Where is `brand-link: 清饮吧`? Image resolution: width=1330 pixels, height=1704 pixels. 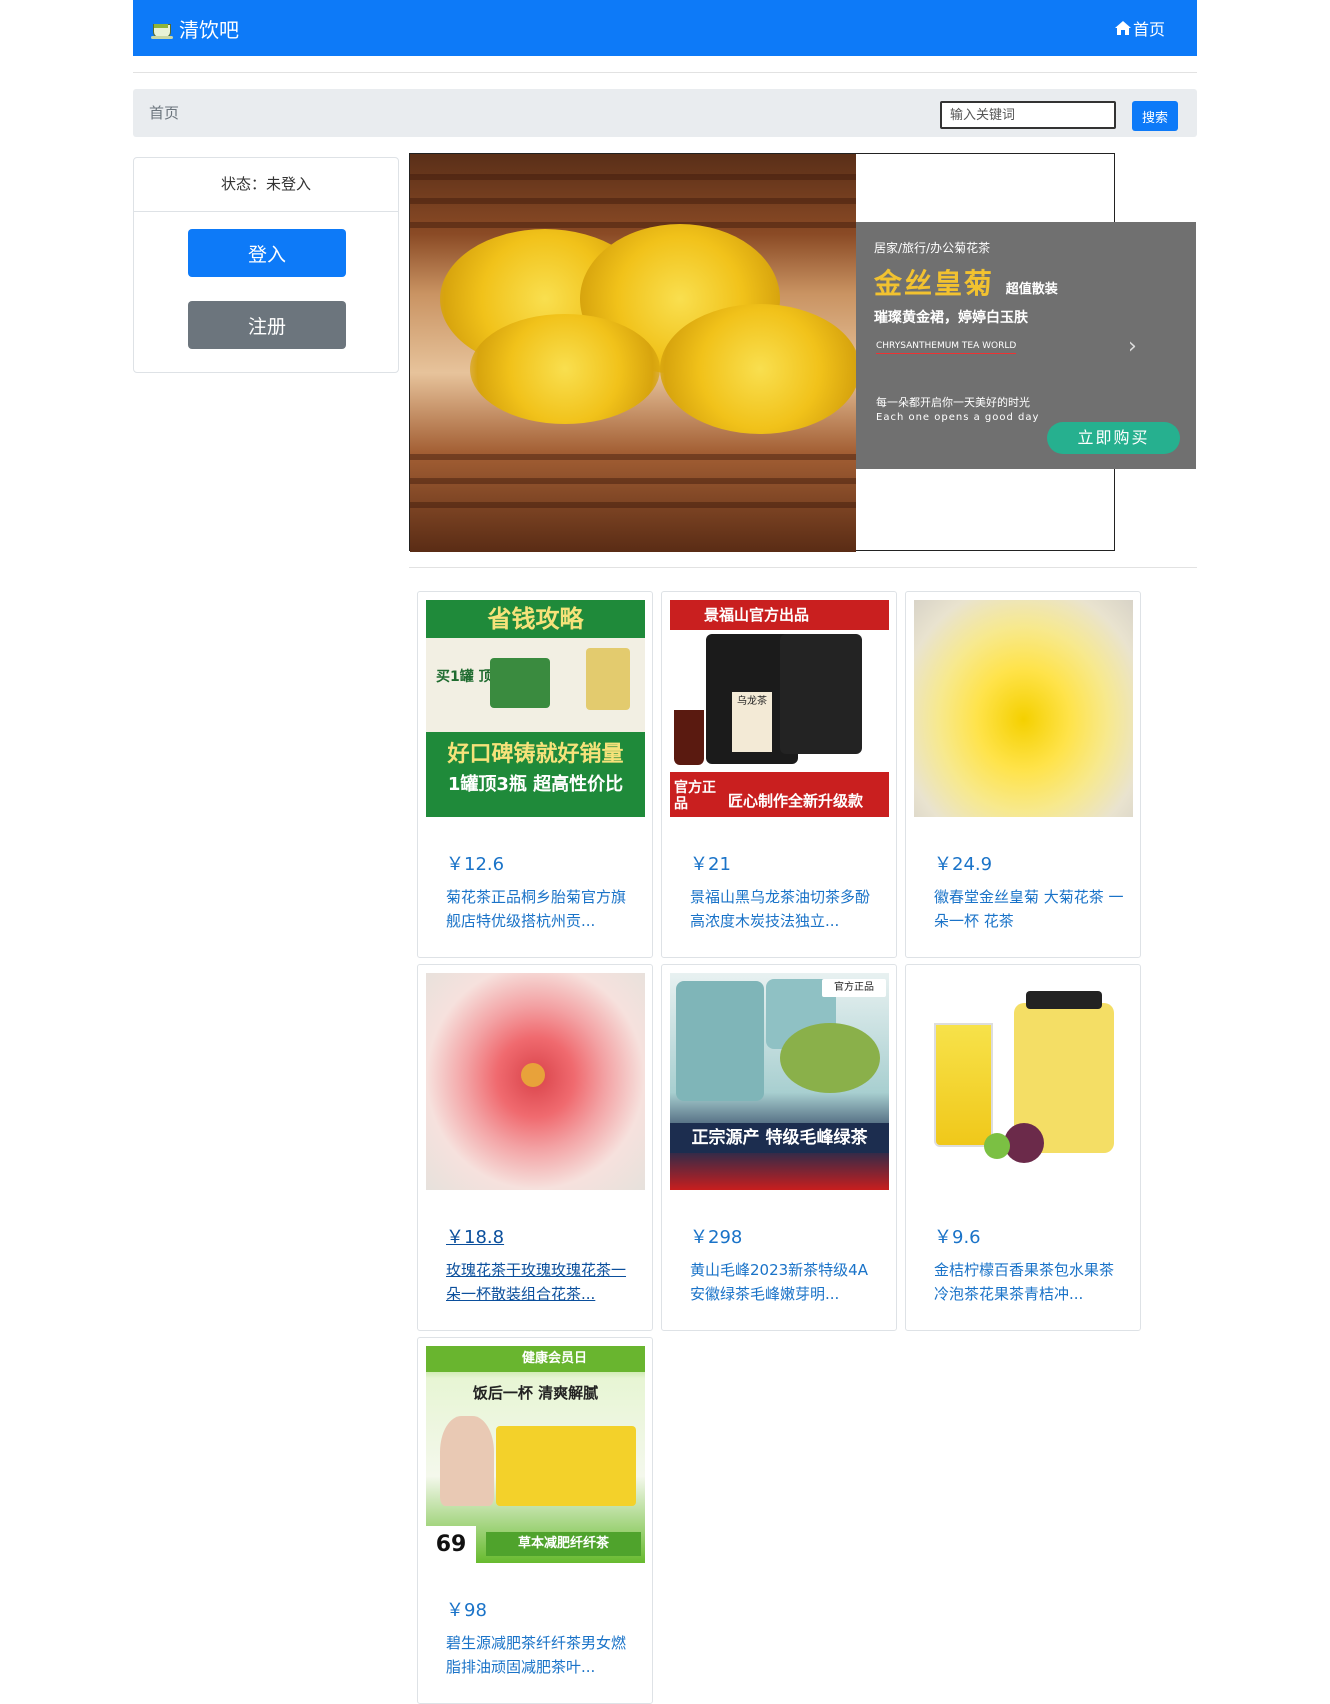 brand-link: 清饮吧 is located at coordinates (195, 28).